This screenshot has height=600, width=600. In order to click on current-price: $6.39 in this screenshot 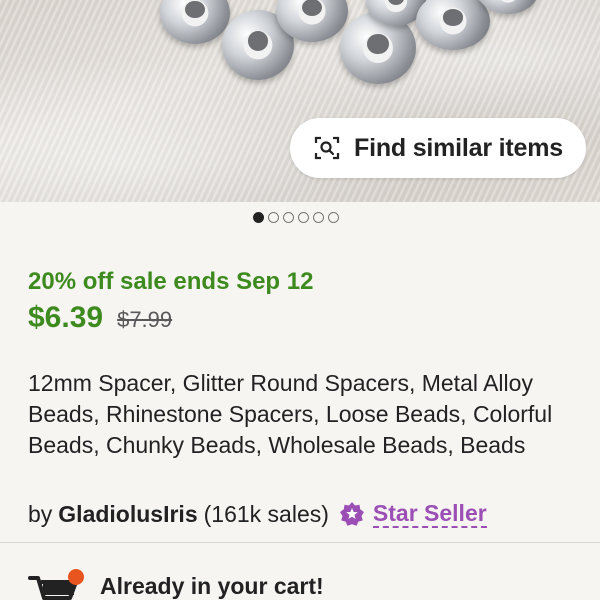, I will do `click(66, 317)`.